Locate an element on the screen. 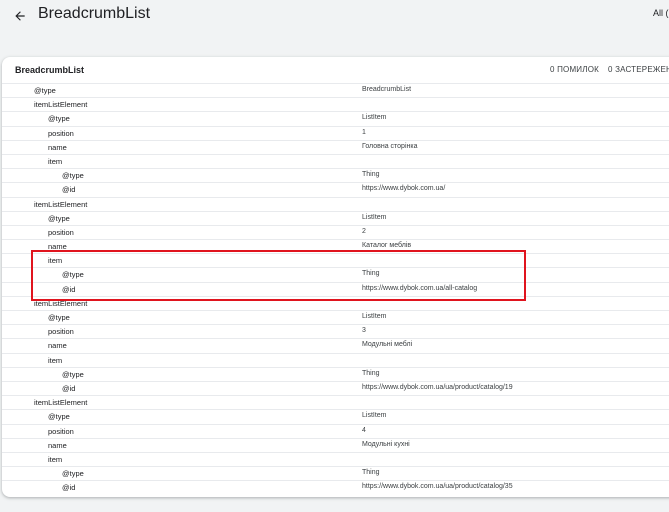 The height and width of the screenshot is (512, 669). table-row: @id https://www.dybok.com.ua/all-catalog is located at coordinates (335, 288).